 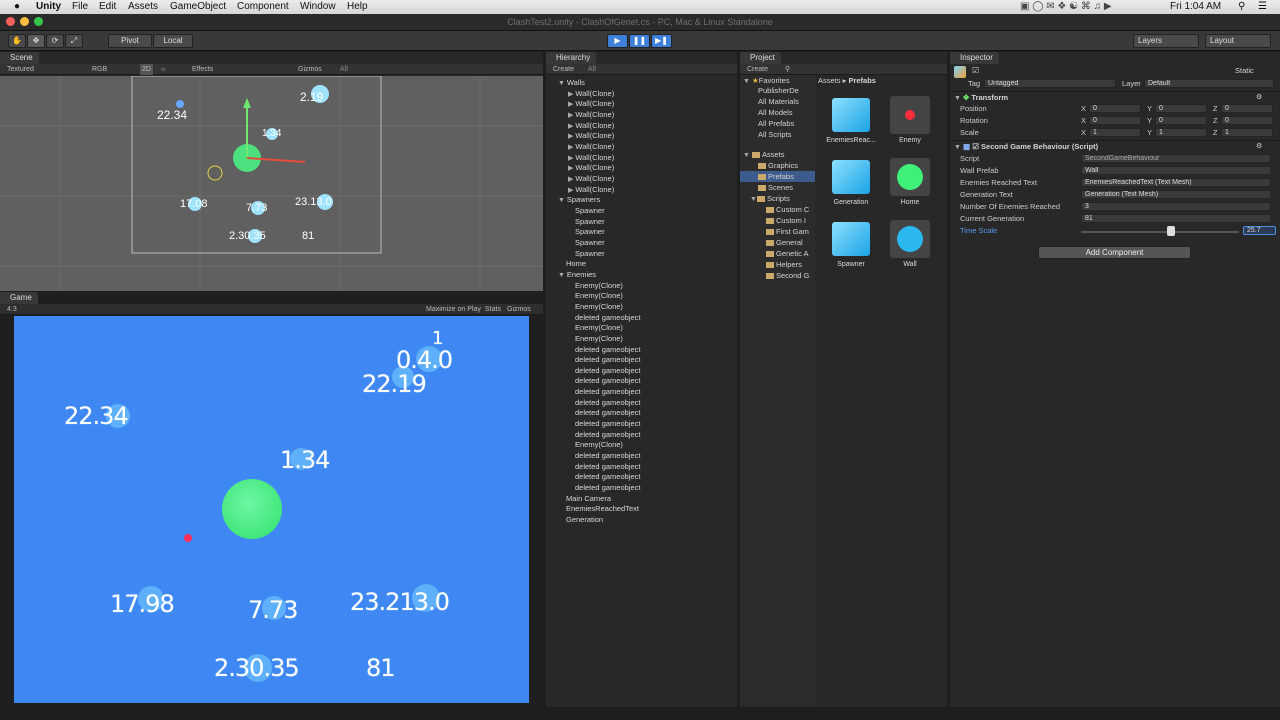 What do you see at coordinates (1160, 232) in the screenshot?
I see `timescale-slider-track` at bounding box center [1160, 232].